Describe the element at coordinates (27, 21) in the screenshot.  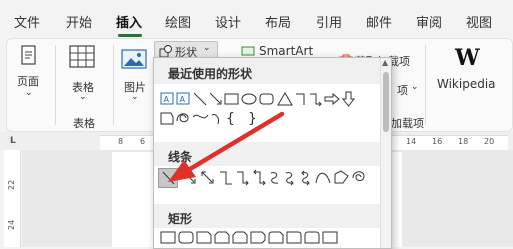
I see `tab-file: 文件` at that location.